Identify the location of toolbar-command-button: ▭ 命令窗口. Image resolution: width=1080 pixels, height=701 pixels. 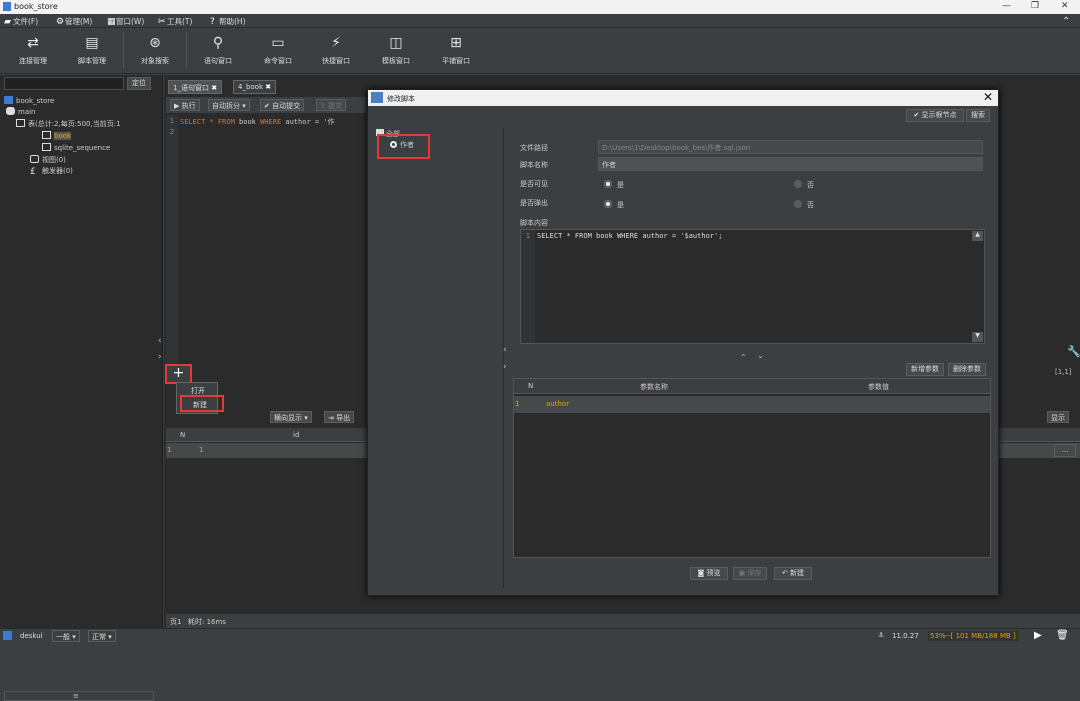
(278, 50).